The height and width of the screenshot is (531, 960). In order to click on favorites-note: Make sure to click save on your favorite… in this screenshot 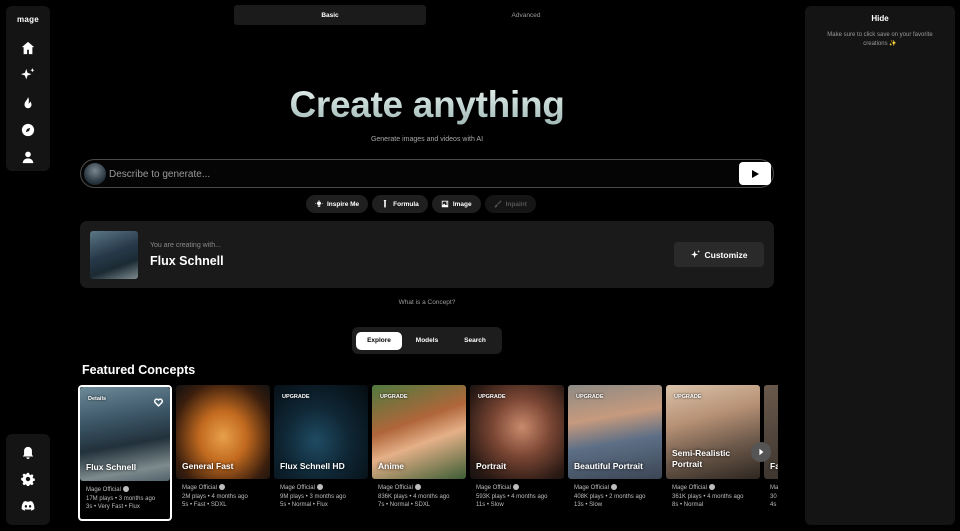, I will do `click(880, 40)`.